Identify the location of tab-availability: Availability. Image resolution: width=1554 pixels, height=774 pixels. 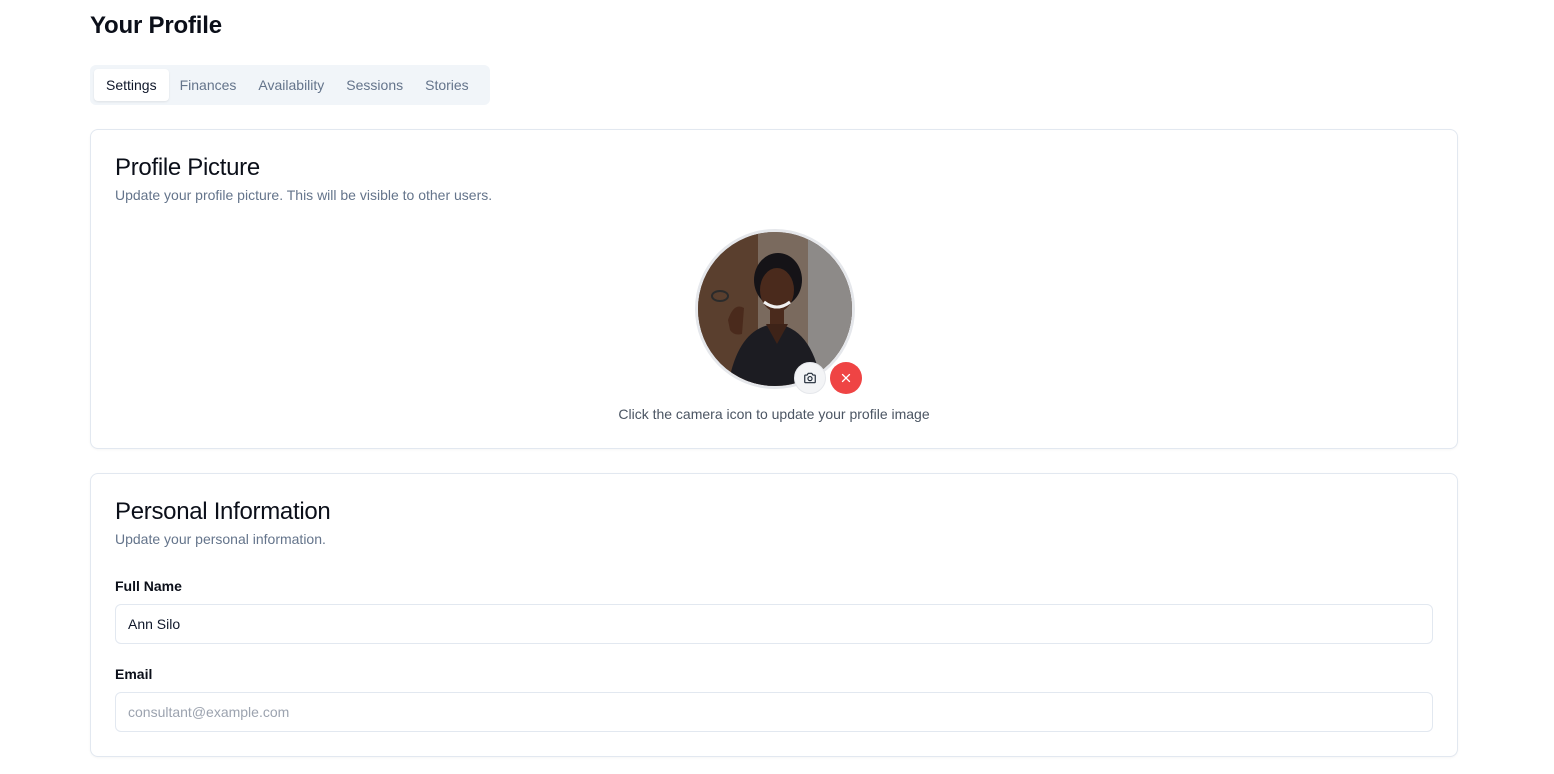
(291, 85).